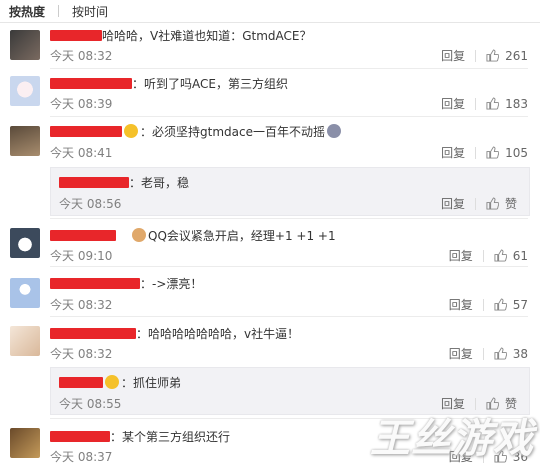 Image resolution: width=540 pixels, height=466 pixels. What do you see at coordinates (270, 141) in the screenshot?
I see `comment-item: ：必须坚持gtmdace一百年不动摇 今天 08:41 回复 105` at bounding box center [270, 141].